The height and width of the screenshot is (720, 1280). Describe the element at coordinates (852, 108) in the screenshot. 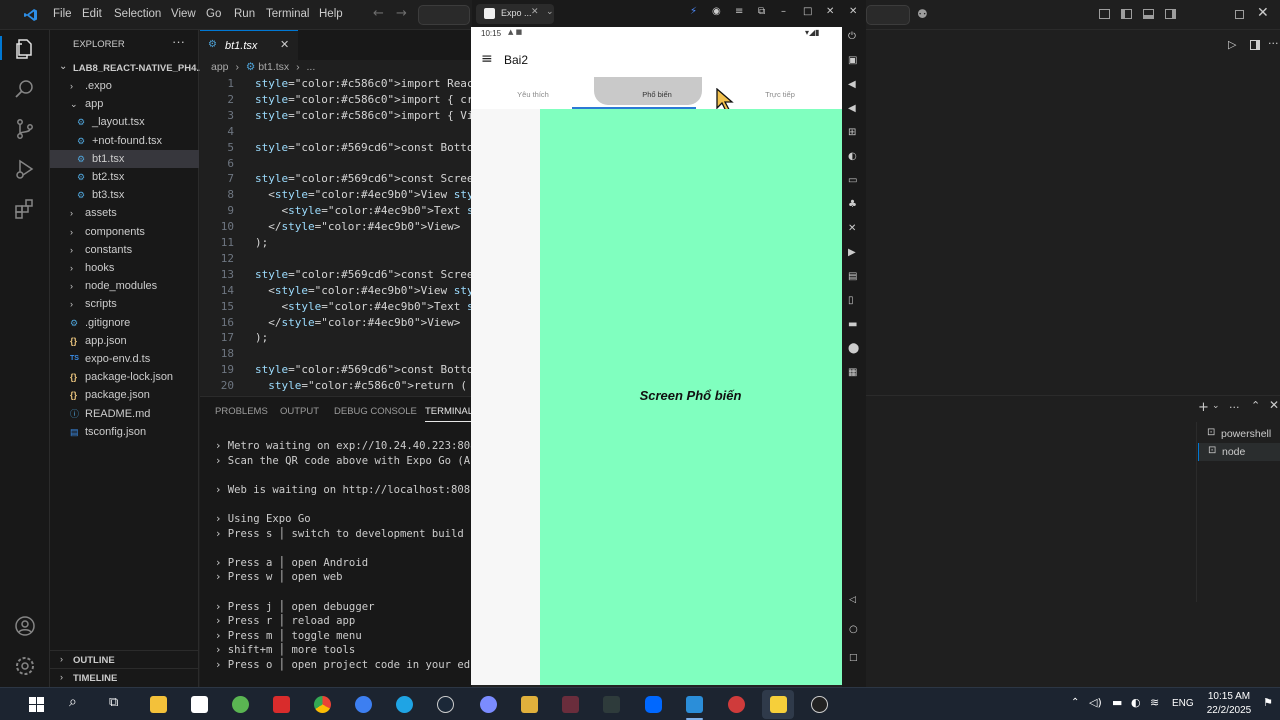

I see `volume-down-icon: ◀` at that location.